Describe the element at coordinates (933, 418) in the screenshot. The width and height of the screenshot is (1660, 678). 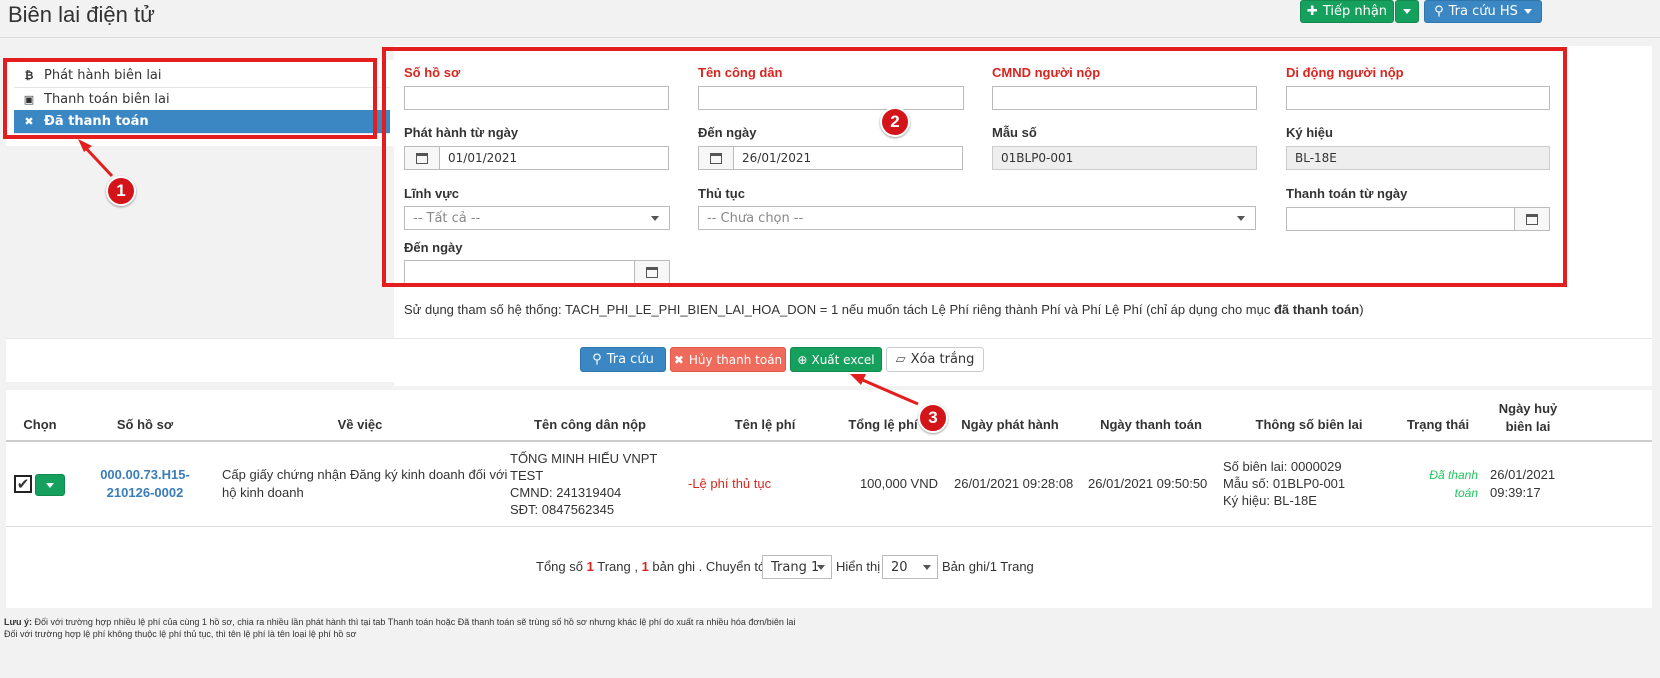
I see `annotation-badge-3: 3` at that location.